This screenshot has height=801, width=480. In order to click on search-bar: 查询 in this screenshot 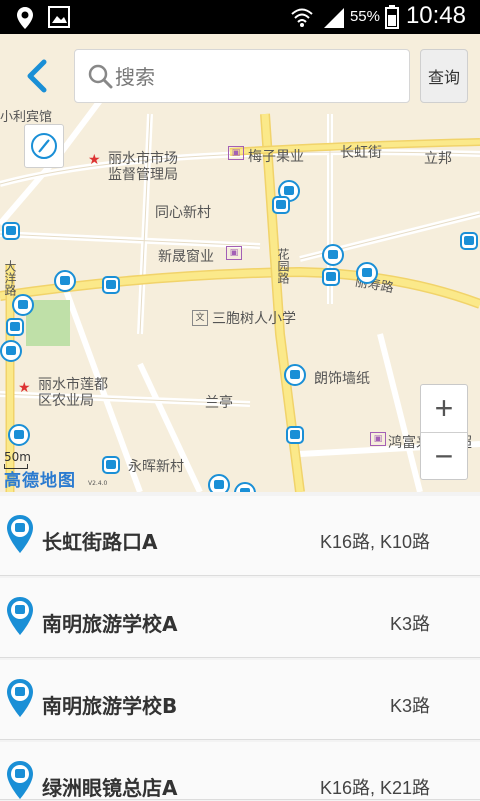, I will do `click(240, 76)`.